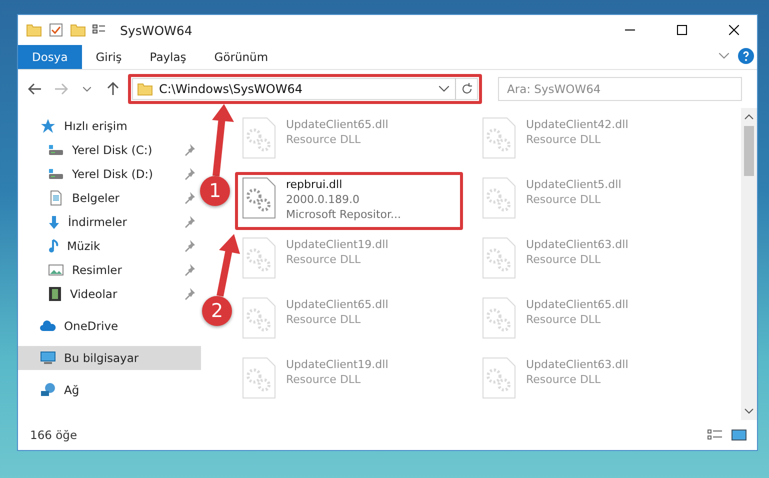 The height and width of the screenshot is (478, 769). I want to click on sidebar-item: Hızlı erişim, so click(109, 126).